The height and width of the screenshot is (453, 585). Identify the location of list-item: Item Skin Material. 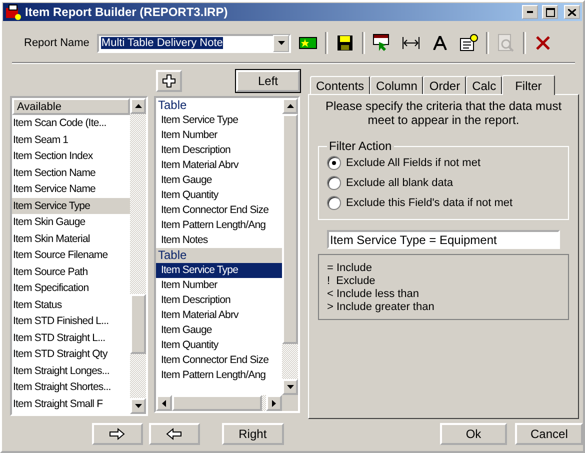
(71, 238).